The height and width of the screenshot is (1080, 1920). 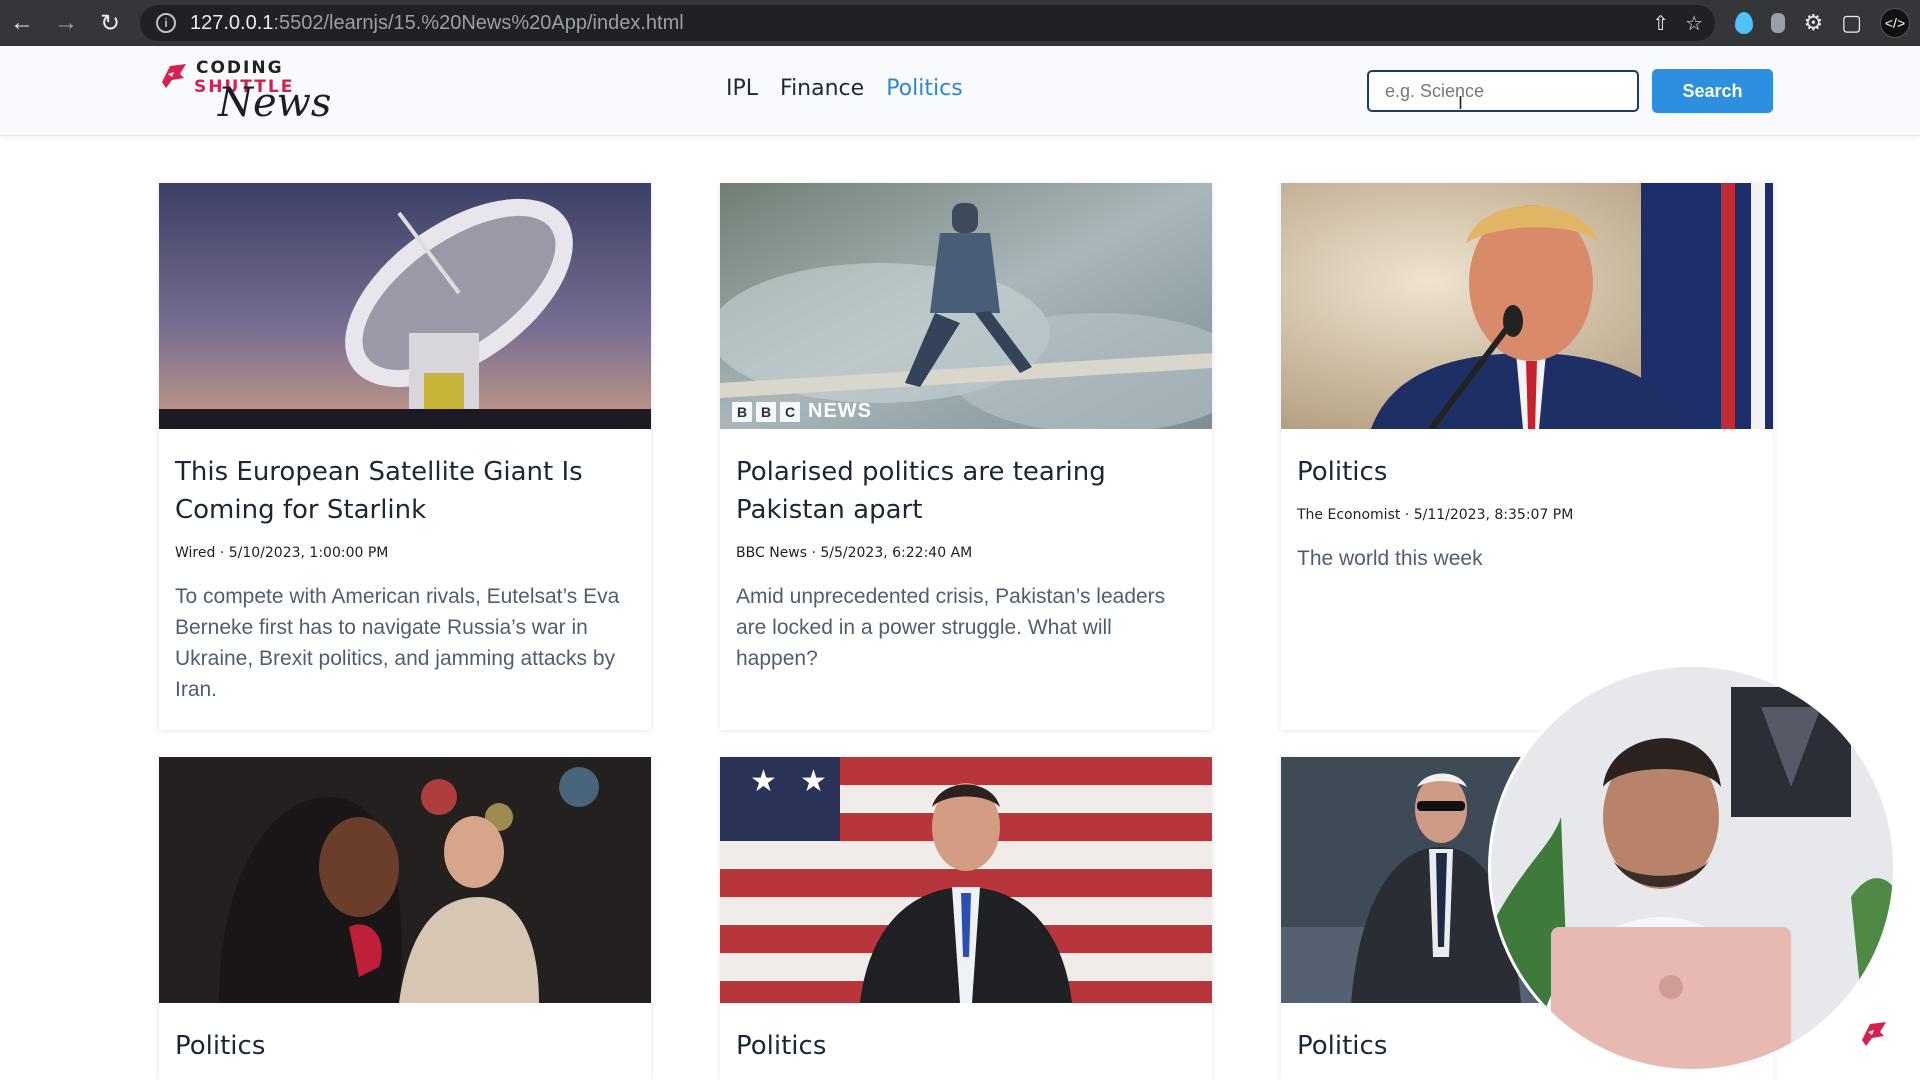 I want to click on bbc-news-watermark: B B C NEWS, so click(x=802, y=411).